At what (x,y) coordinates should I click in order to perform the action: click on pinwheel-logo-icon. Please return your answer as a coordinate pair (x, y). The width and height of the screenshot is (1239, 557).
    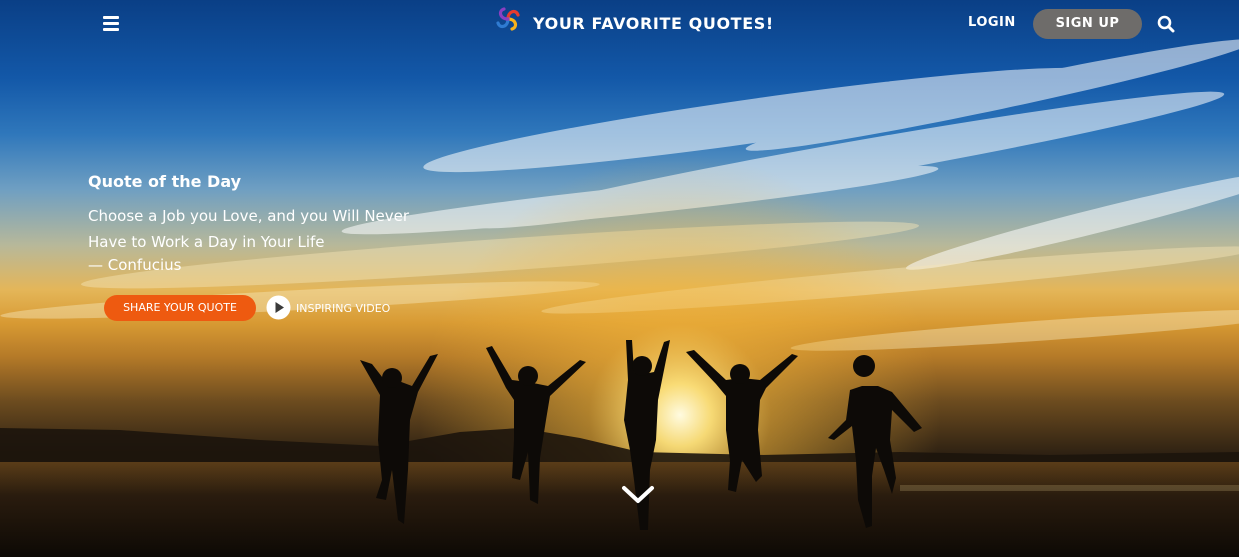
    Looking at the image, I should click on (508, 19).